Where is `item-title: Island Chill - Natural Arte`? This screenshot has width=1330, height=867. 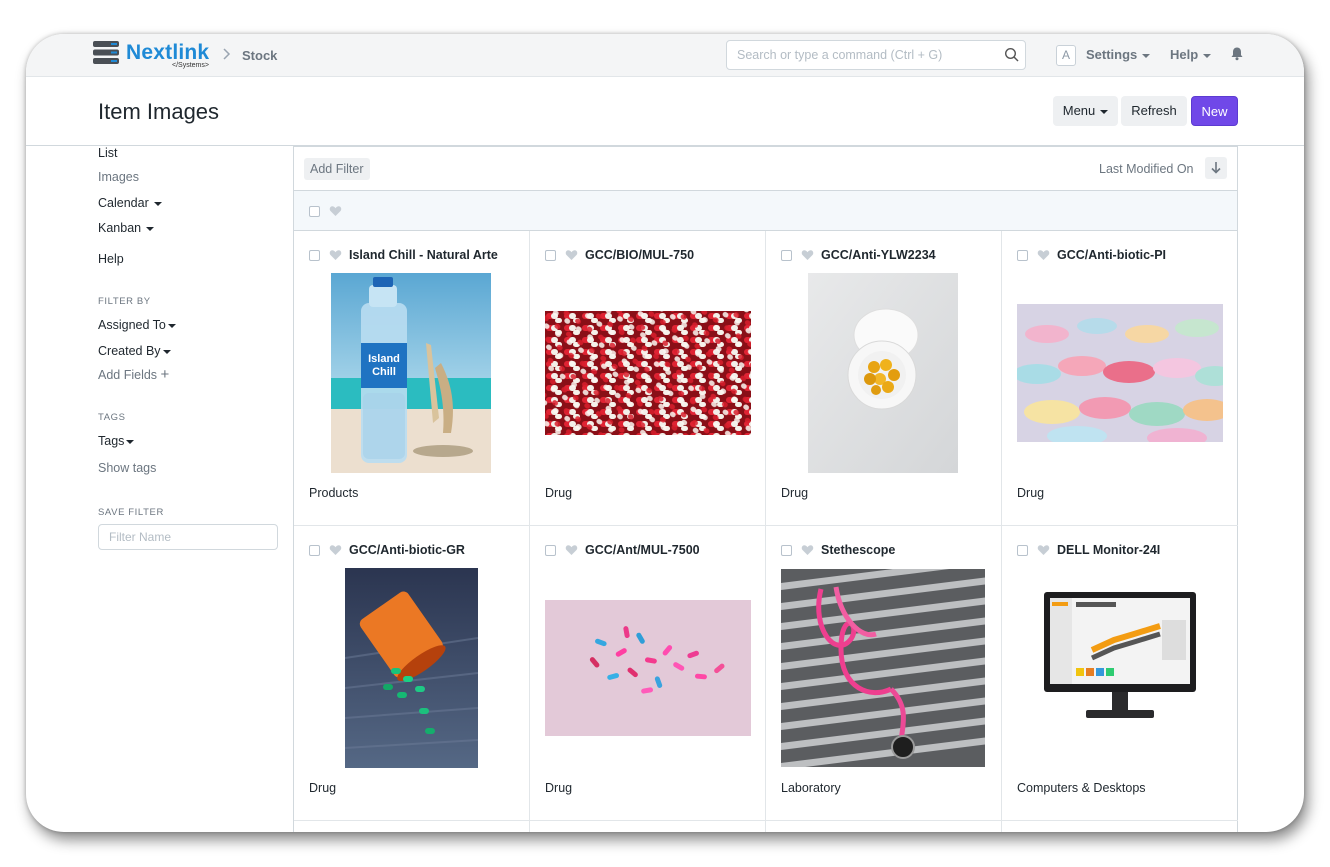
item-title: Island Chill - Natural Arte is located at coordinates (437, 255).